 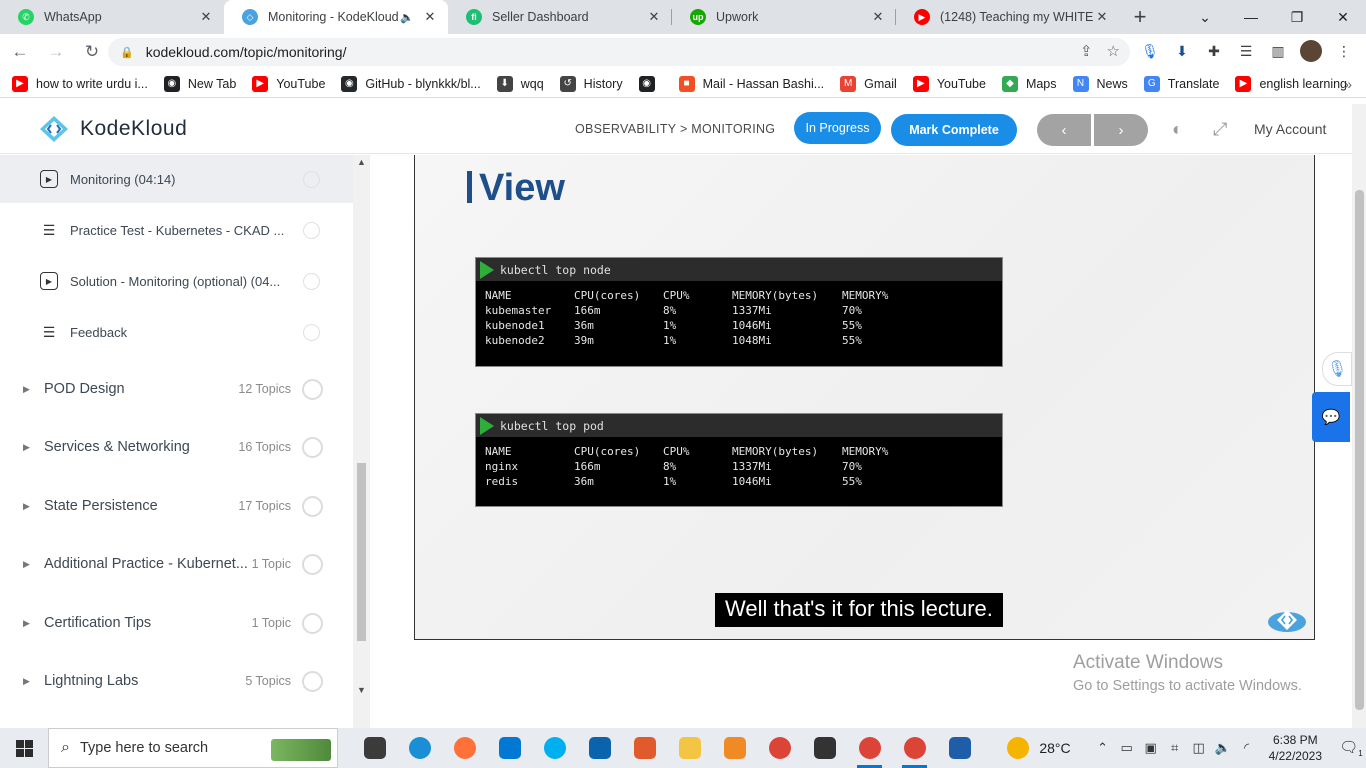 What do you see at coordinates (1348, 84) in the screenshot?
I see `bookmarks-overflow-icon: »` at bounding box center [1348, 84].